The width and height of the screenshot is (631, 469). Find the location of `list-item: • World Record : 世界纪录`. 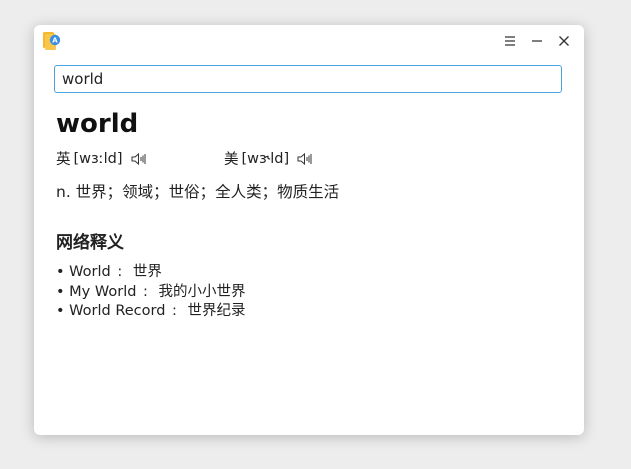

list-item: • World Record : 世界纪录 is located at coordinates (151, 312).